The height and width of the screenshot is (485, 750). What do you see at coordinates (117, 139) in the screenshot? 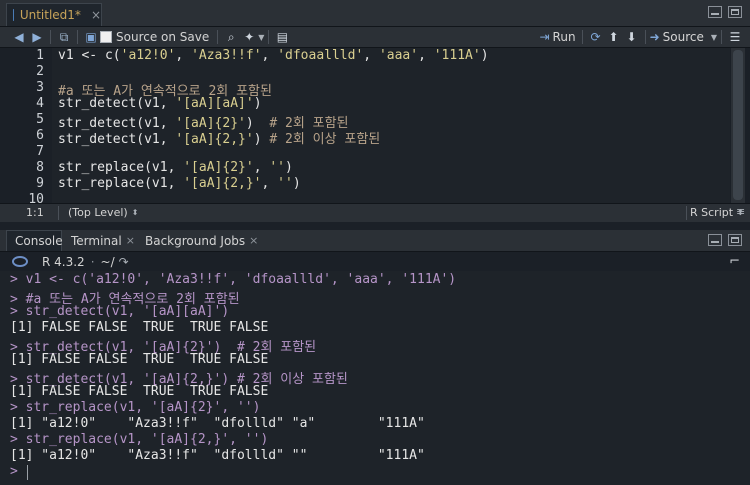
I see `code-token: str_detect(v1,` at bounding box center [117, 139].